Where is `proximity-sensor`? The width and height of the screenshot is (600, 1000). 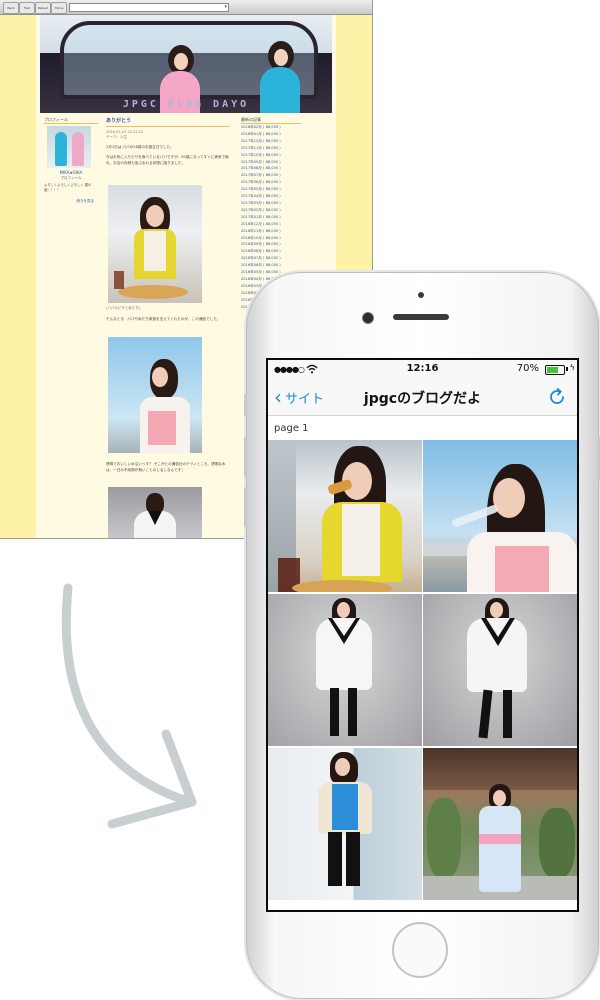 proximity-sensor is located at coordinates (421, 295).